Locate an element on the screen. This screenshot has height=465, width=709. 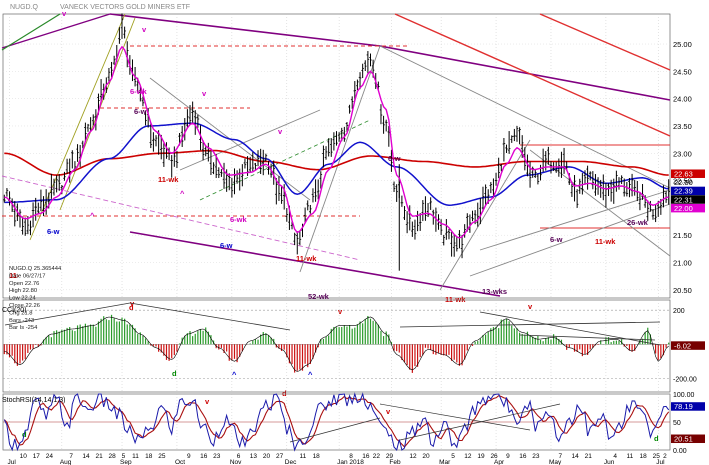
month-tick-label: May is located at coordinates (555, 462).